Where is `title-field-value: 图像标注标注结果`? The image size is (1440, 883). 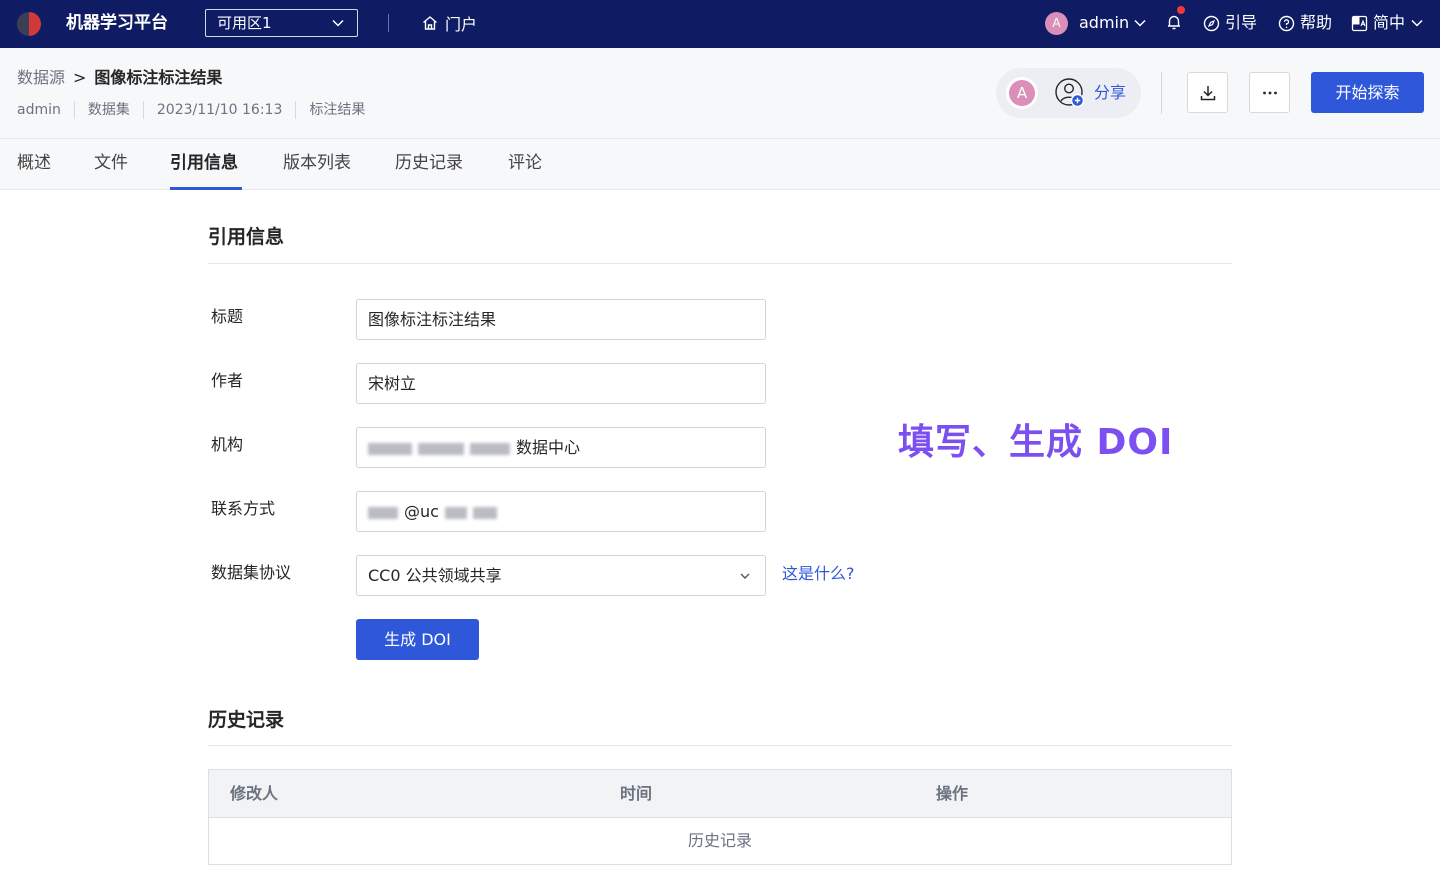 title-field-value: 图像标注标注结果 is located at coordinates (432, 319).